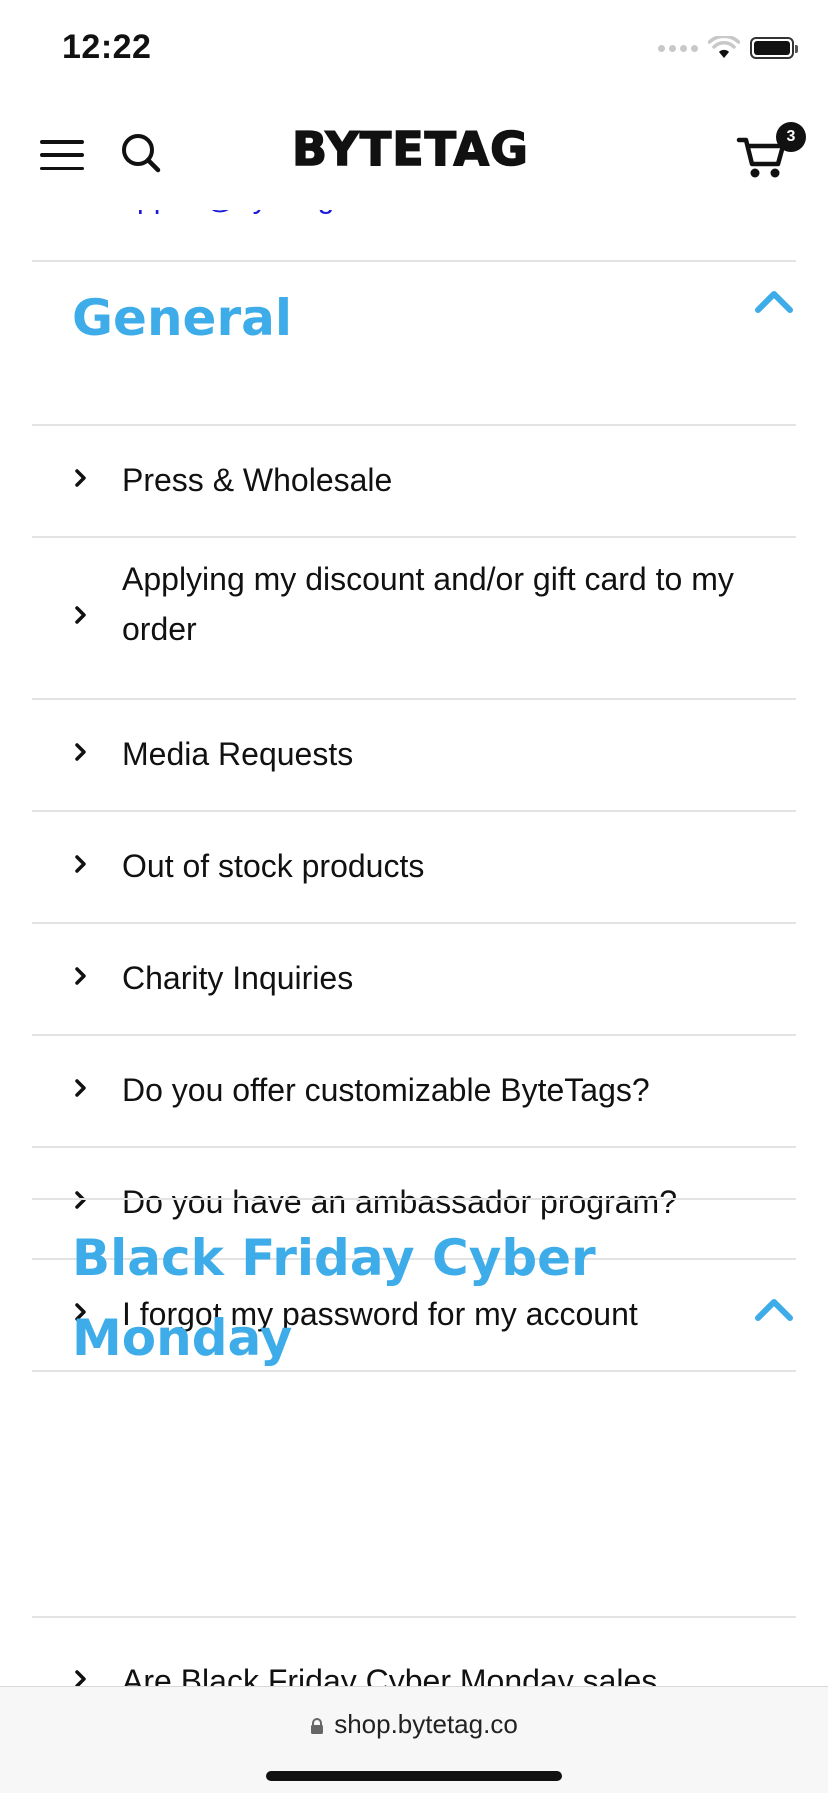 The image size is (828, 1793). I want to click on faq-item: Press & Wholesale, so click(414, 480).